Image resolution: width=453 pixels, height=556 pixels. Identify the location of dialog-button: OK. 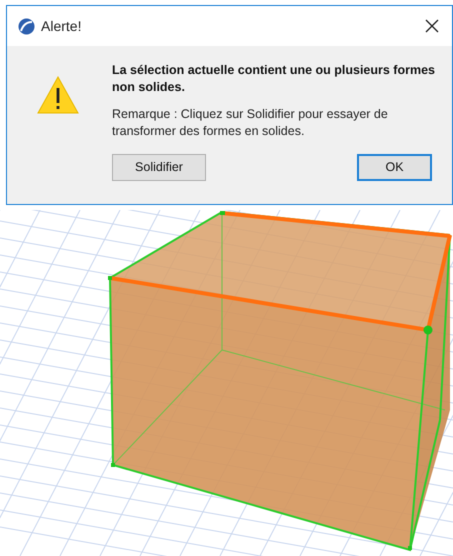
(394, 167).